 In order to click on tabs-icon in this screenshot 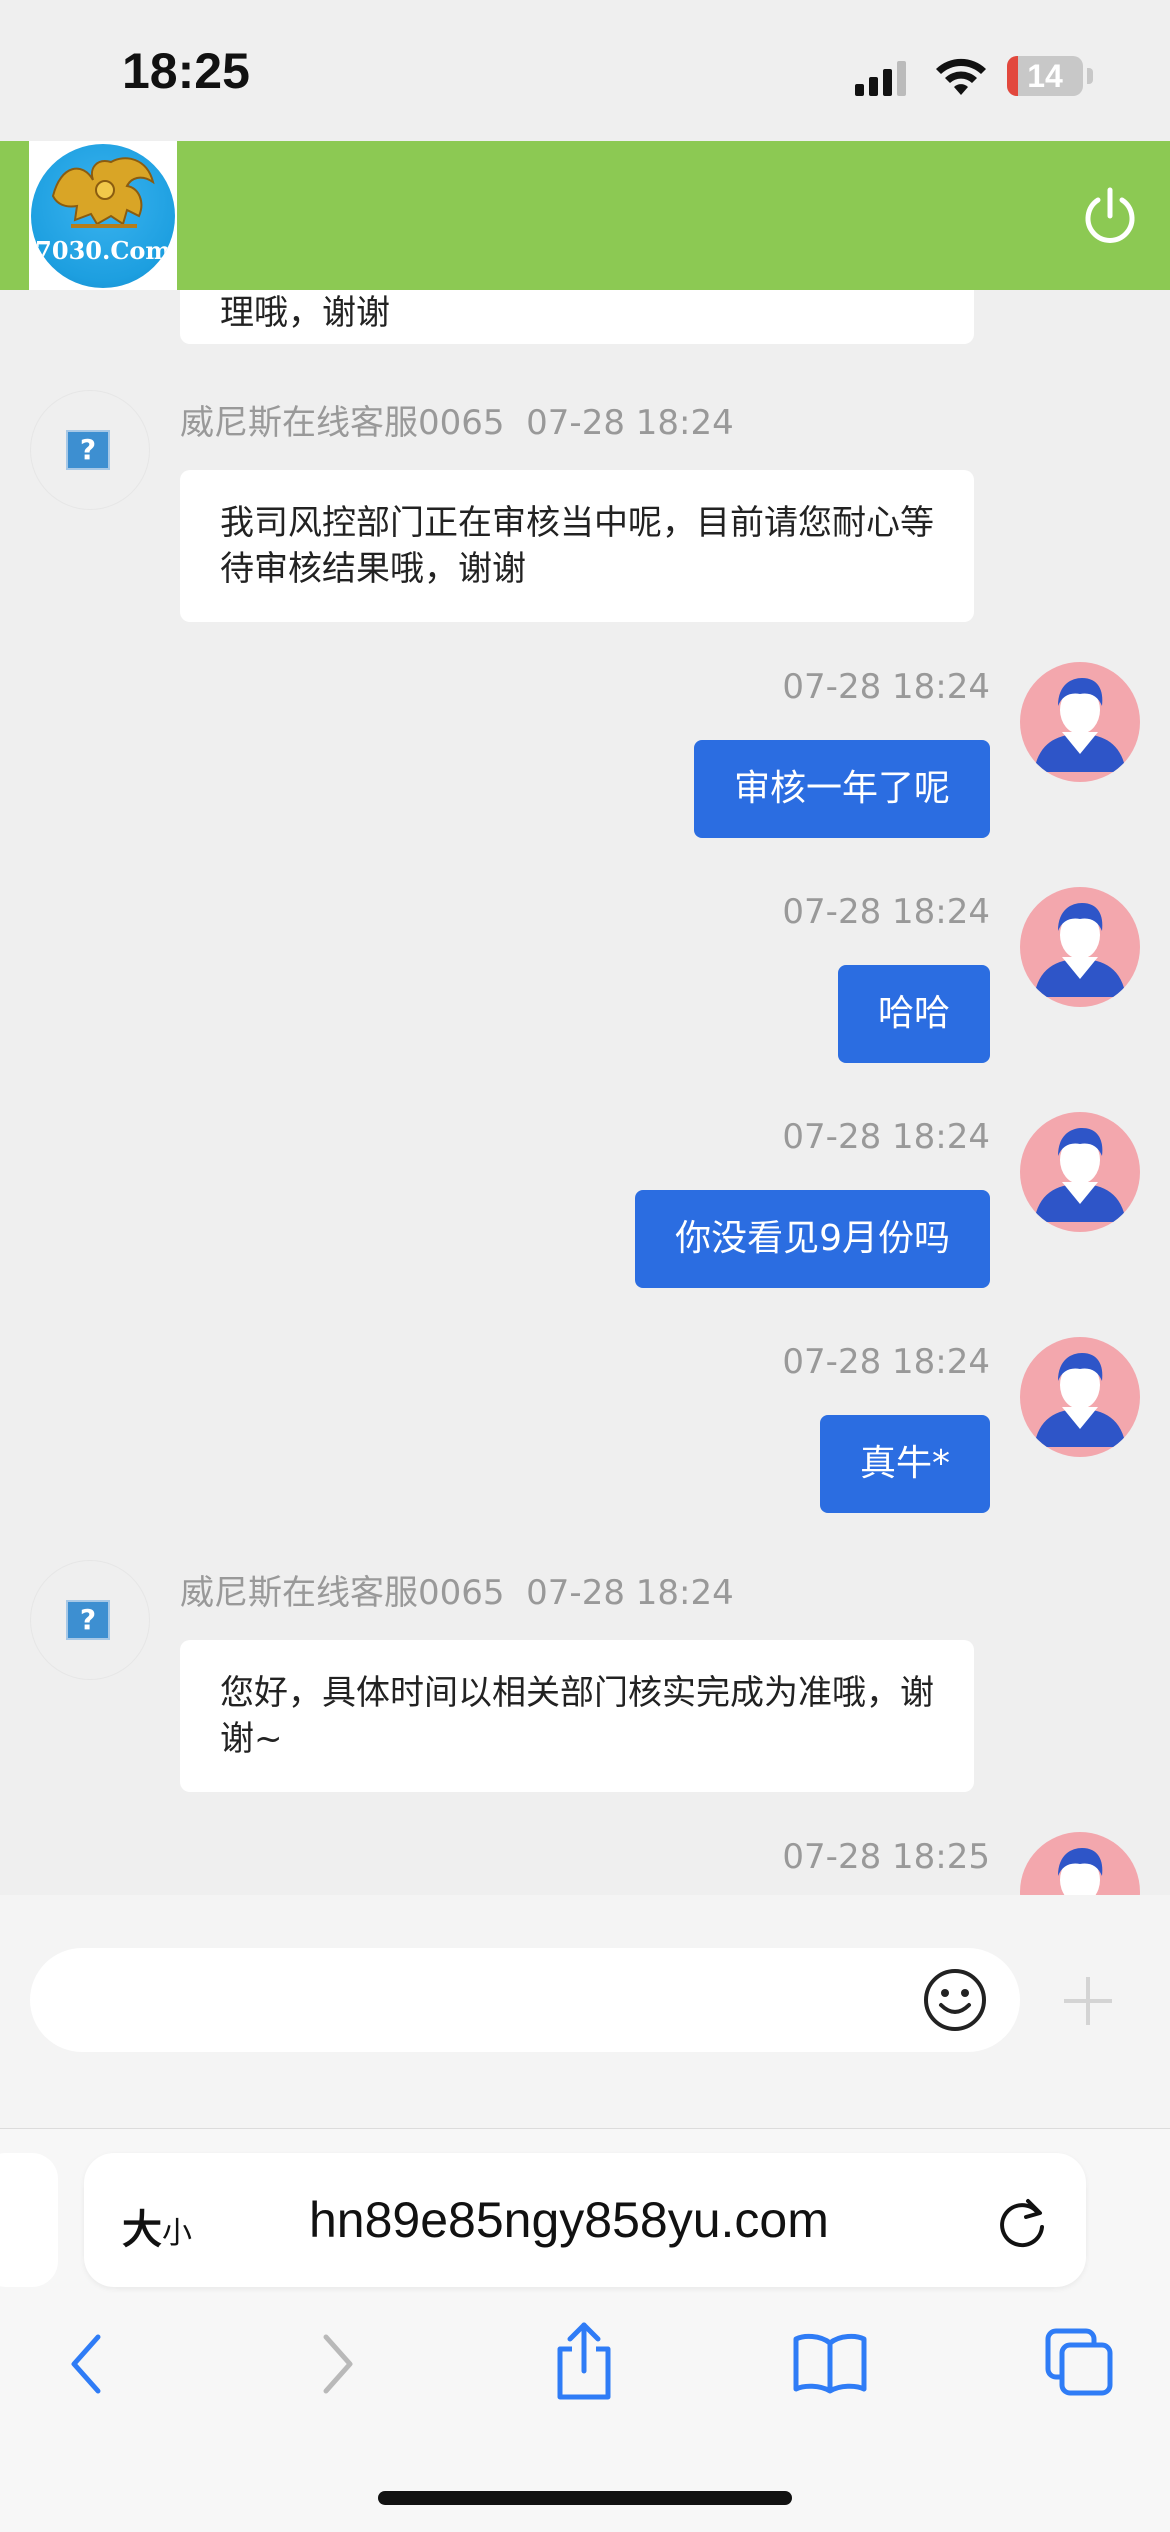, I will do `click(1079, 2362)`.